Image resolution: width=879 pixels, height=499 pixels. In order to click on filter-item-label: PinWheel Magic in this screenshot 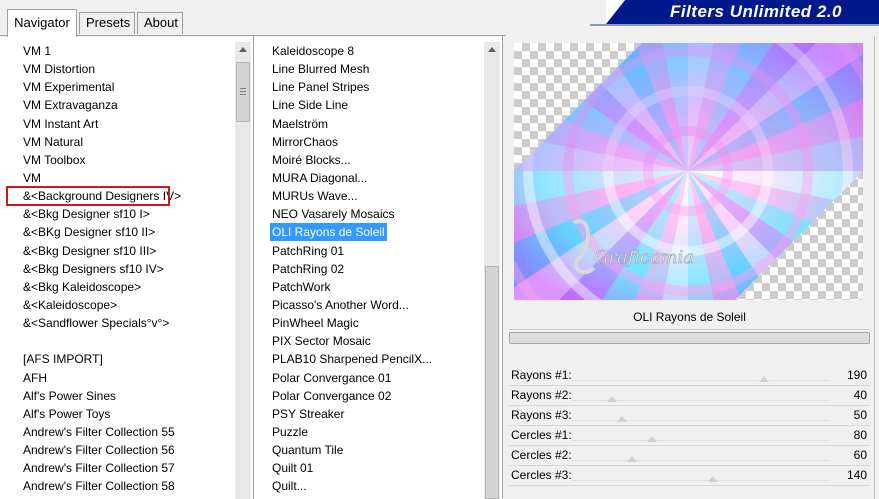, I will do `click(315, 323)`.